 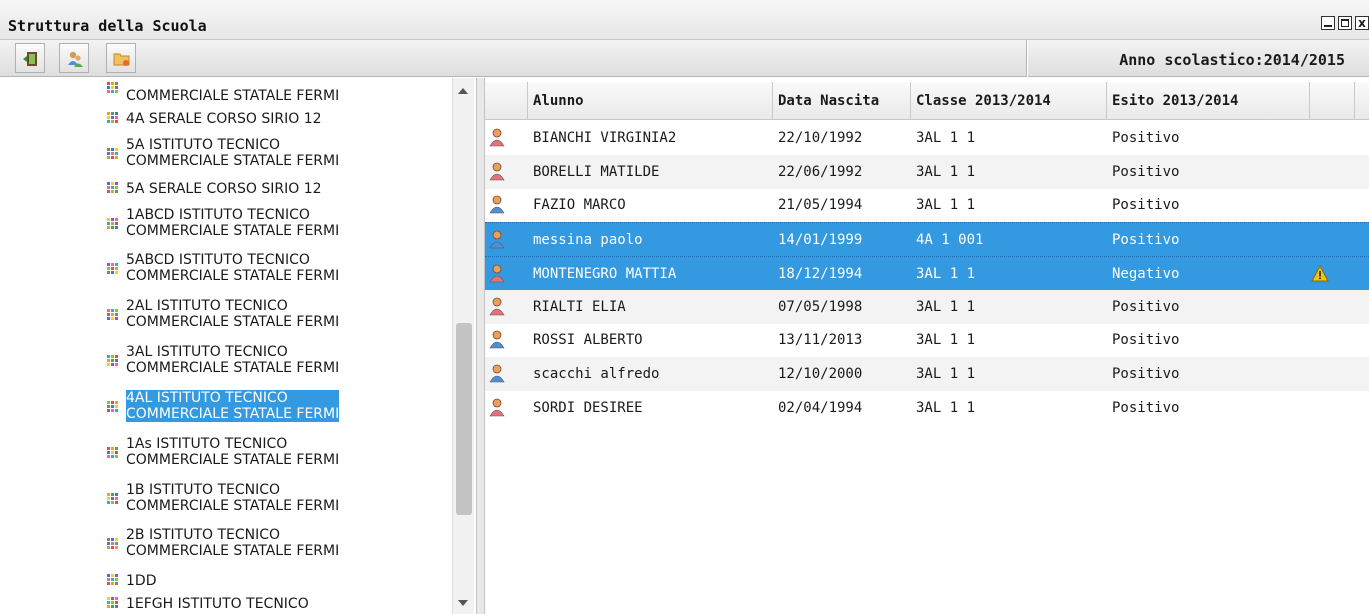 I want to click on tree-item-label: COMMERCIALE STATALE FERMI, so click(x=233, y=96).